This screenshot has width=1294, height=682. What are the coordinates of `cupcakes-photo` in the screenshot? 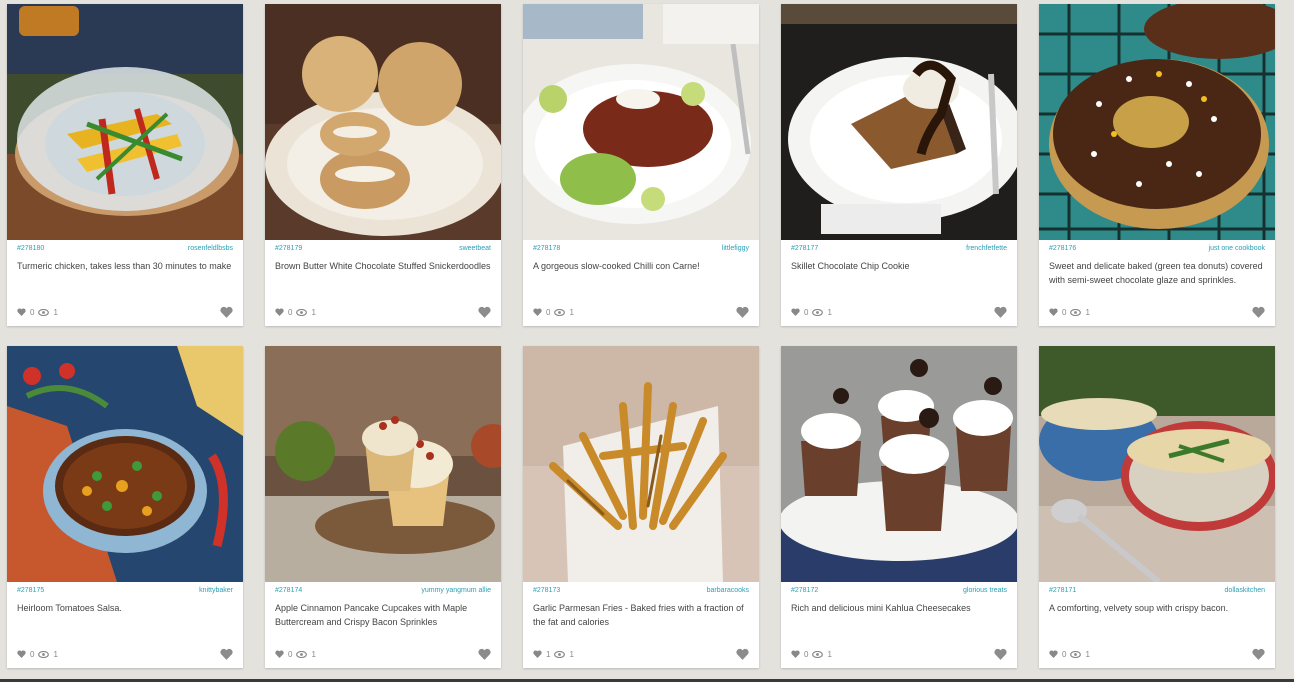 It's located at (383, 464).